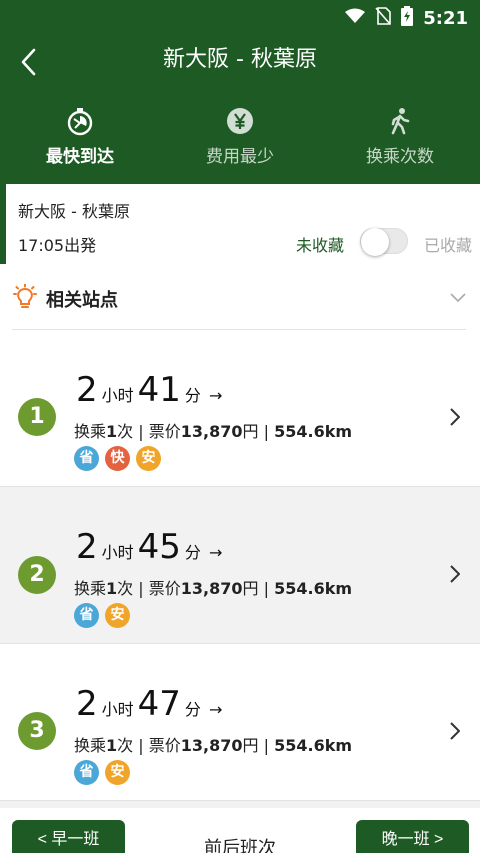 The height and width of the screenshot is (853, 480). What do you see at coordinates (159, 704) in the screenshot?
I see `duration-minutes: 47` at bounding box center [159, 704].